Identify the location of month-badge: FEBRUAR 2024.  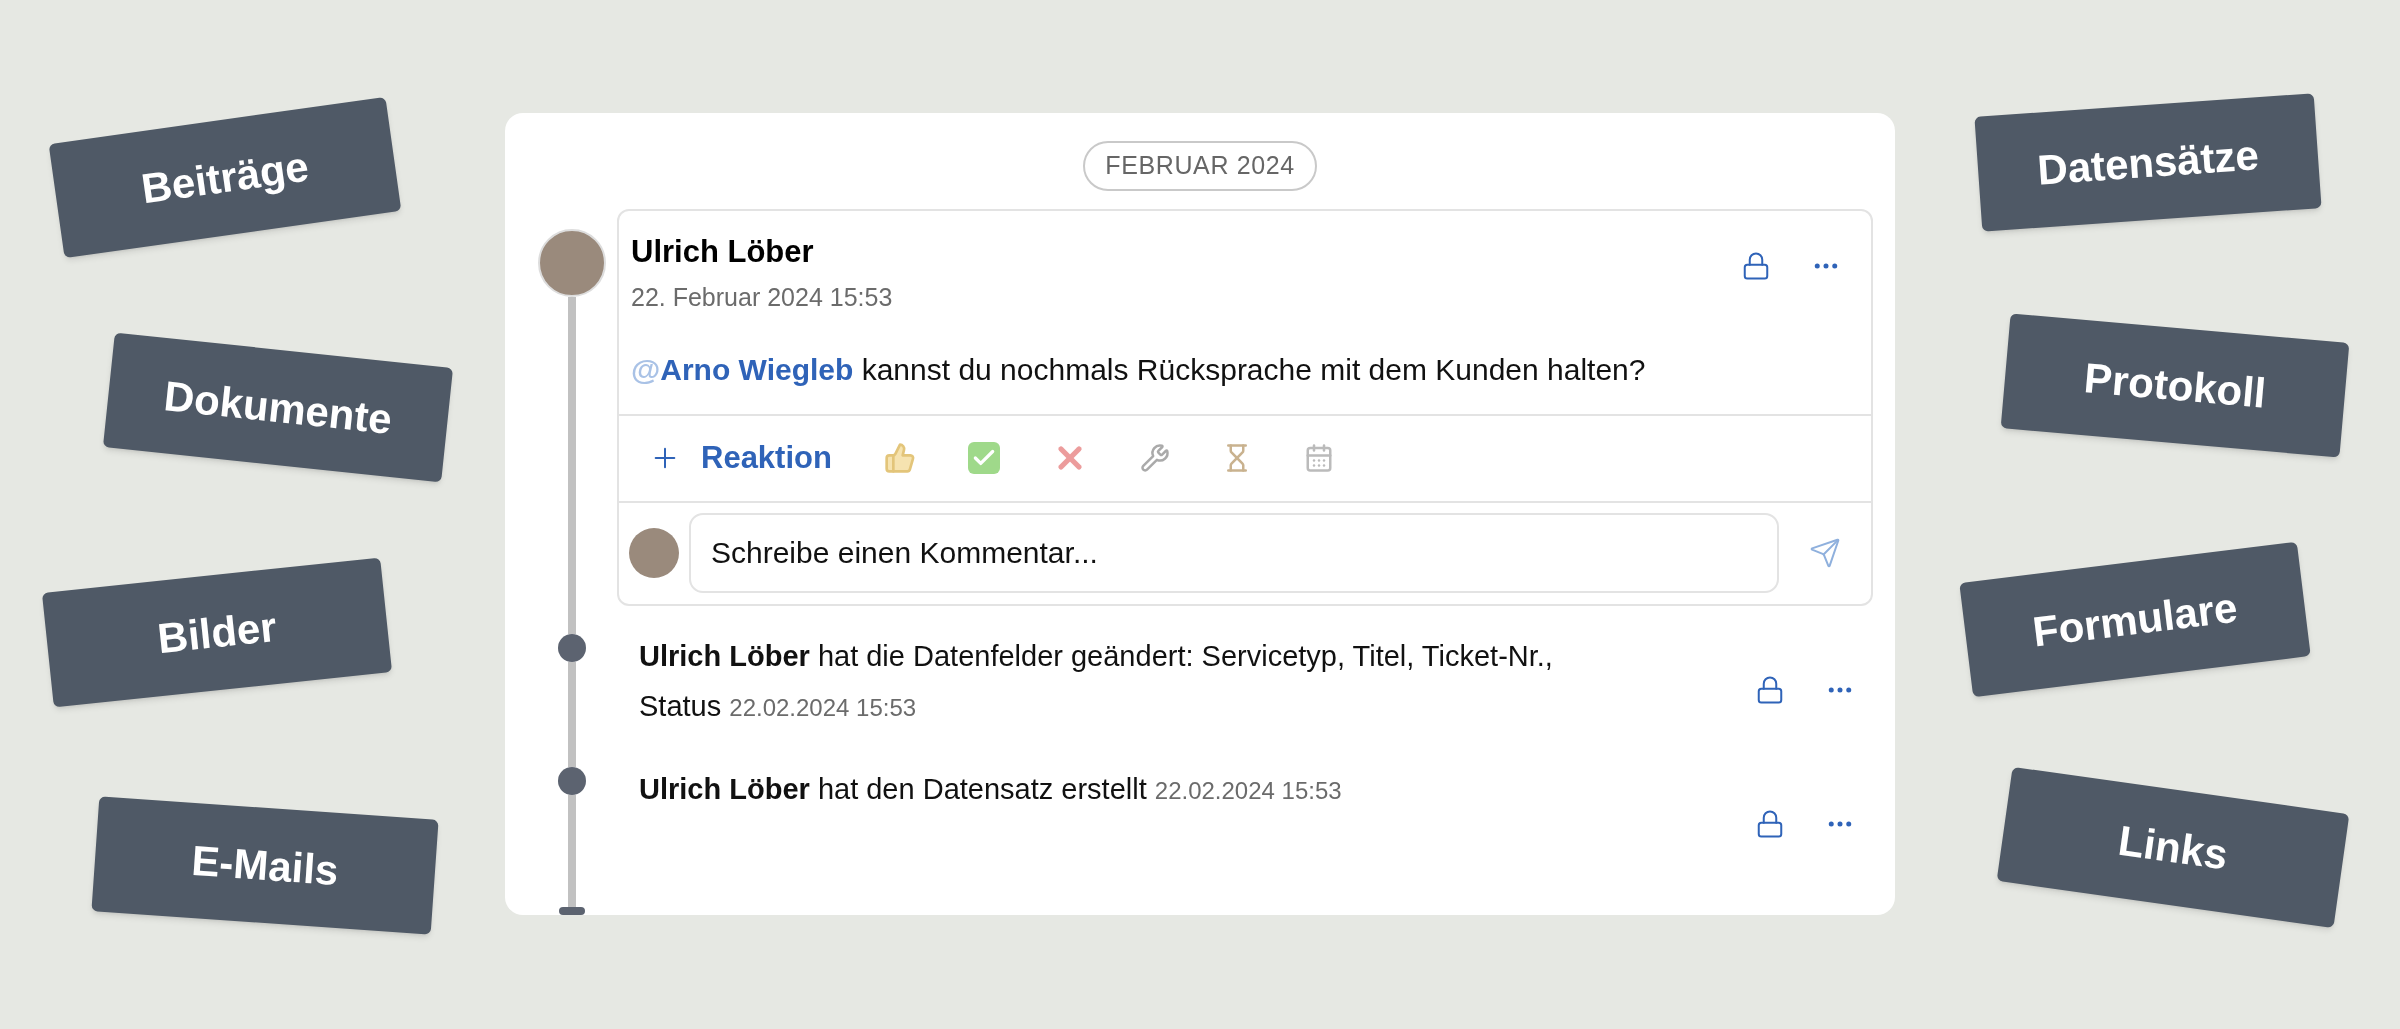
(1200, 166).